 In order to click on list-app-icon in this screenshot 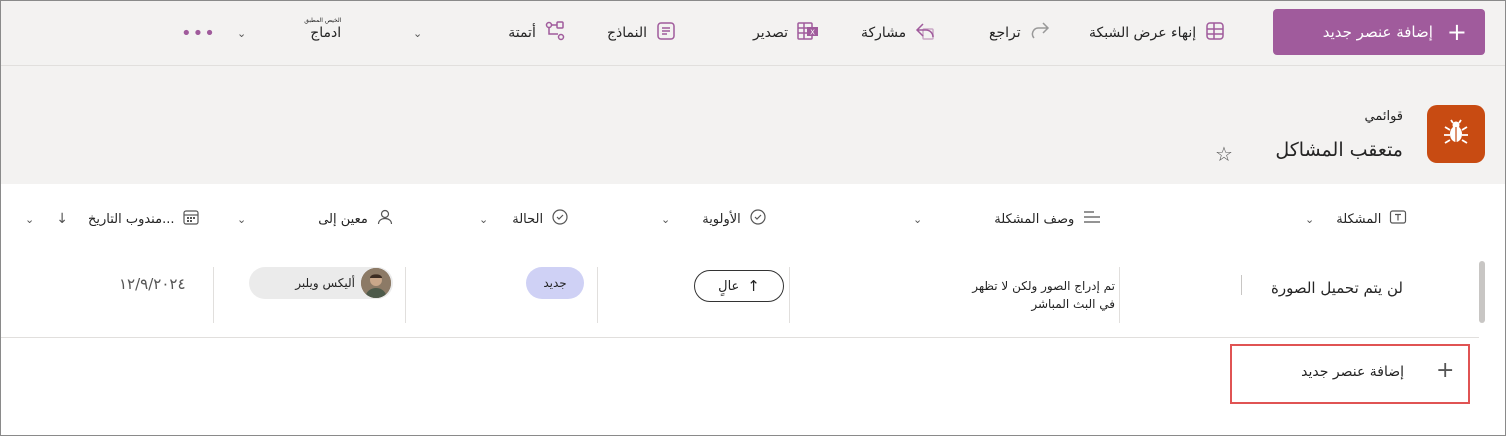, I will do `click(1456, 134)`.